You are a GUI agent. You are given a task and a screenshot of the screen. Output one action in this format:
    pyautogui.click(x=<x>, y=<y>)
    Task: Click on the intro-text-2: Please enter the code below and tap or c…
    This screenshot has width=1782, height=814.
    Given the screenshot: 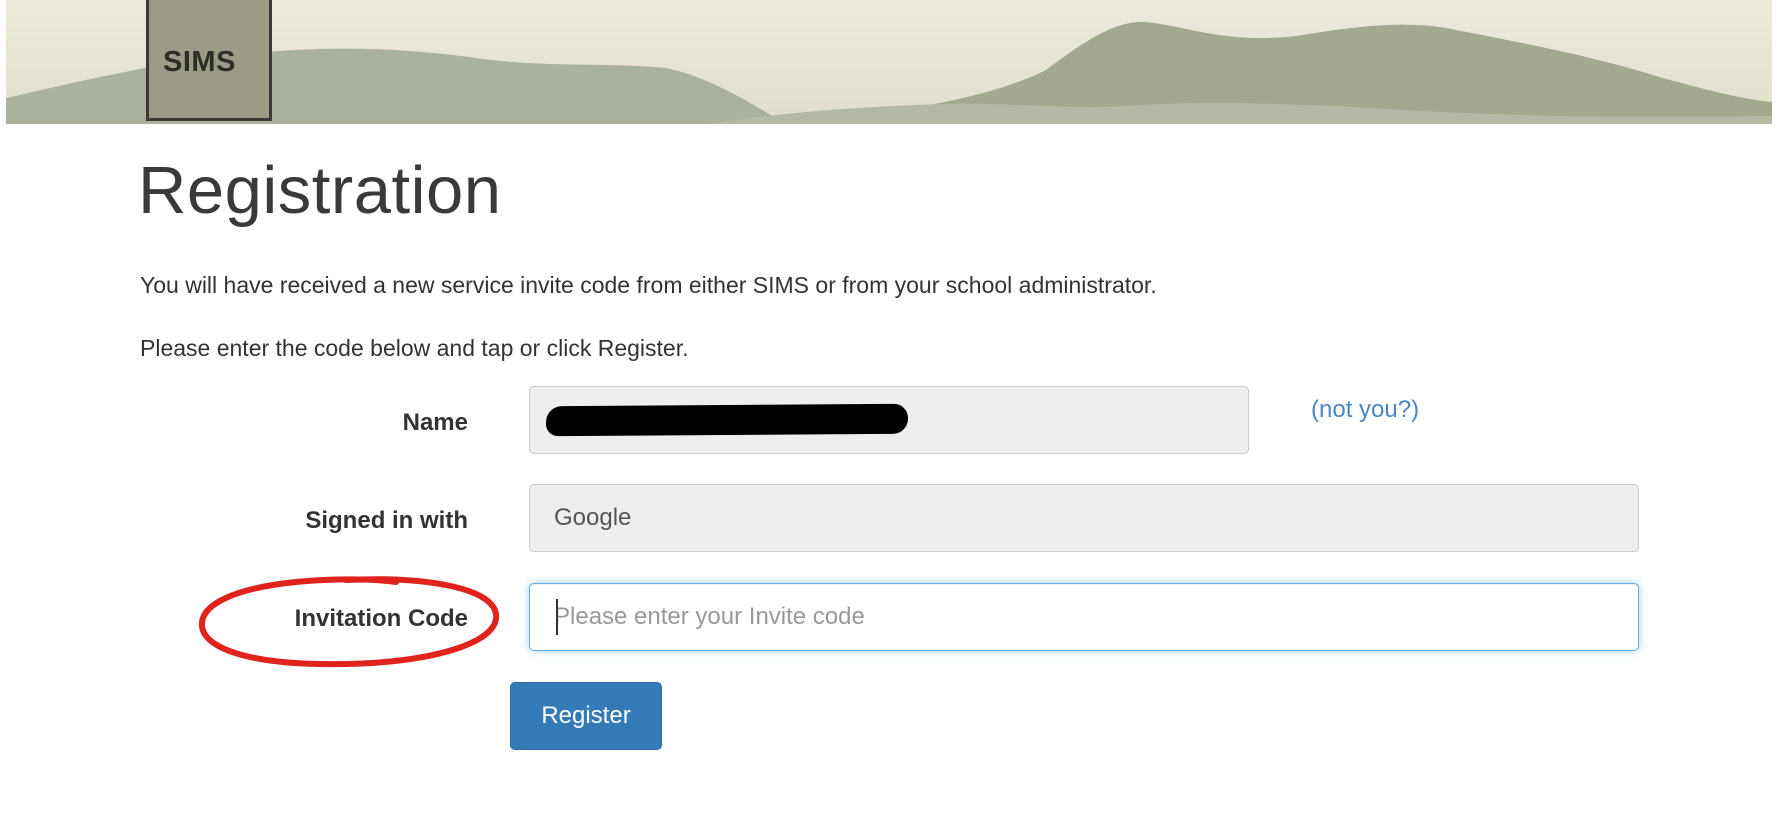 What is the action you would take?
    pyautogui.click(x=414, y=348)
    